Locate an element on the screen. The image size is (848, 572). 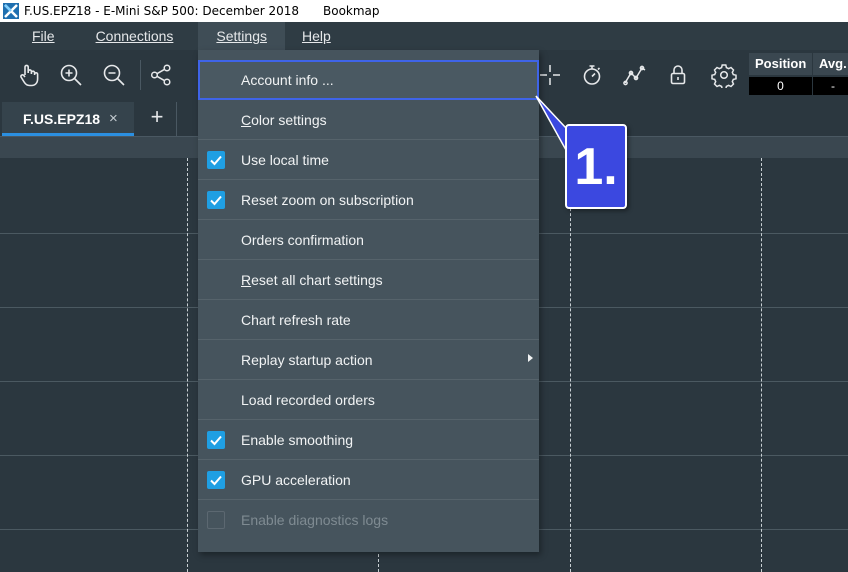
menu-item-orders-confirmation: Orders confirmation is located at coordinates (368, 240).